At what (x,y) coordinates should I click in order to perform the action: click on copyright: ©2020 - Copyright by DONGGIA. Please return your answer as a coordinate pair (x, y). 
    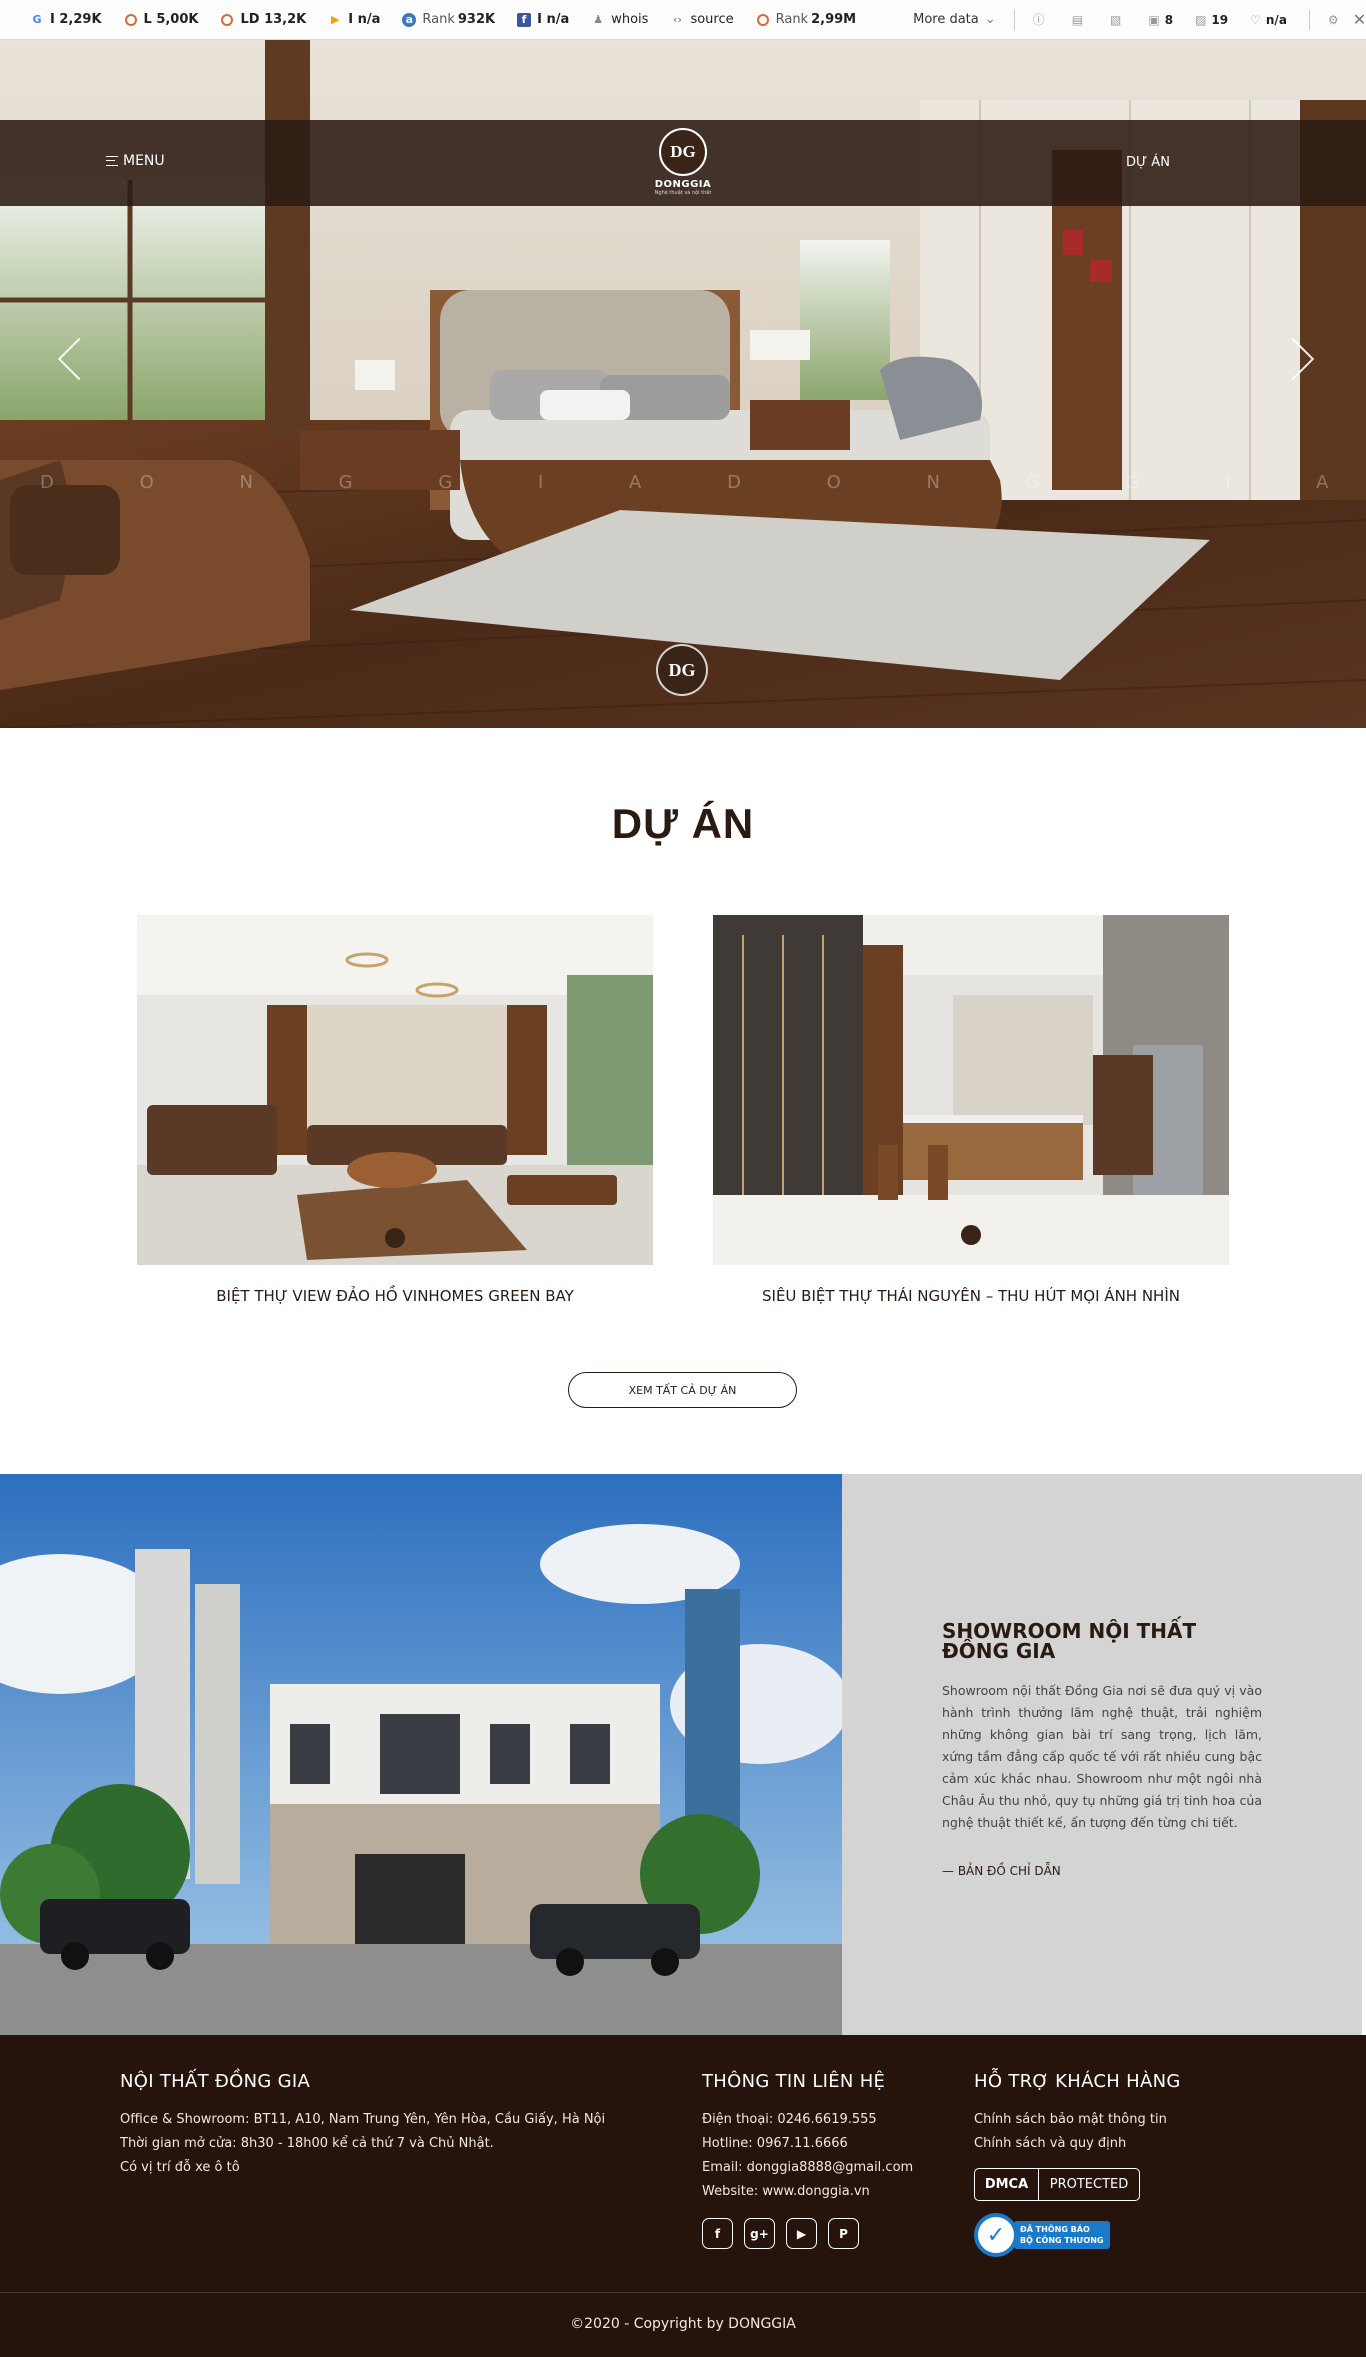
    Looking at the image, I should click on (683, 2324).